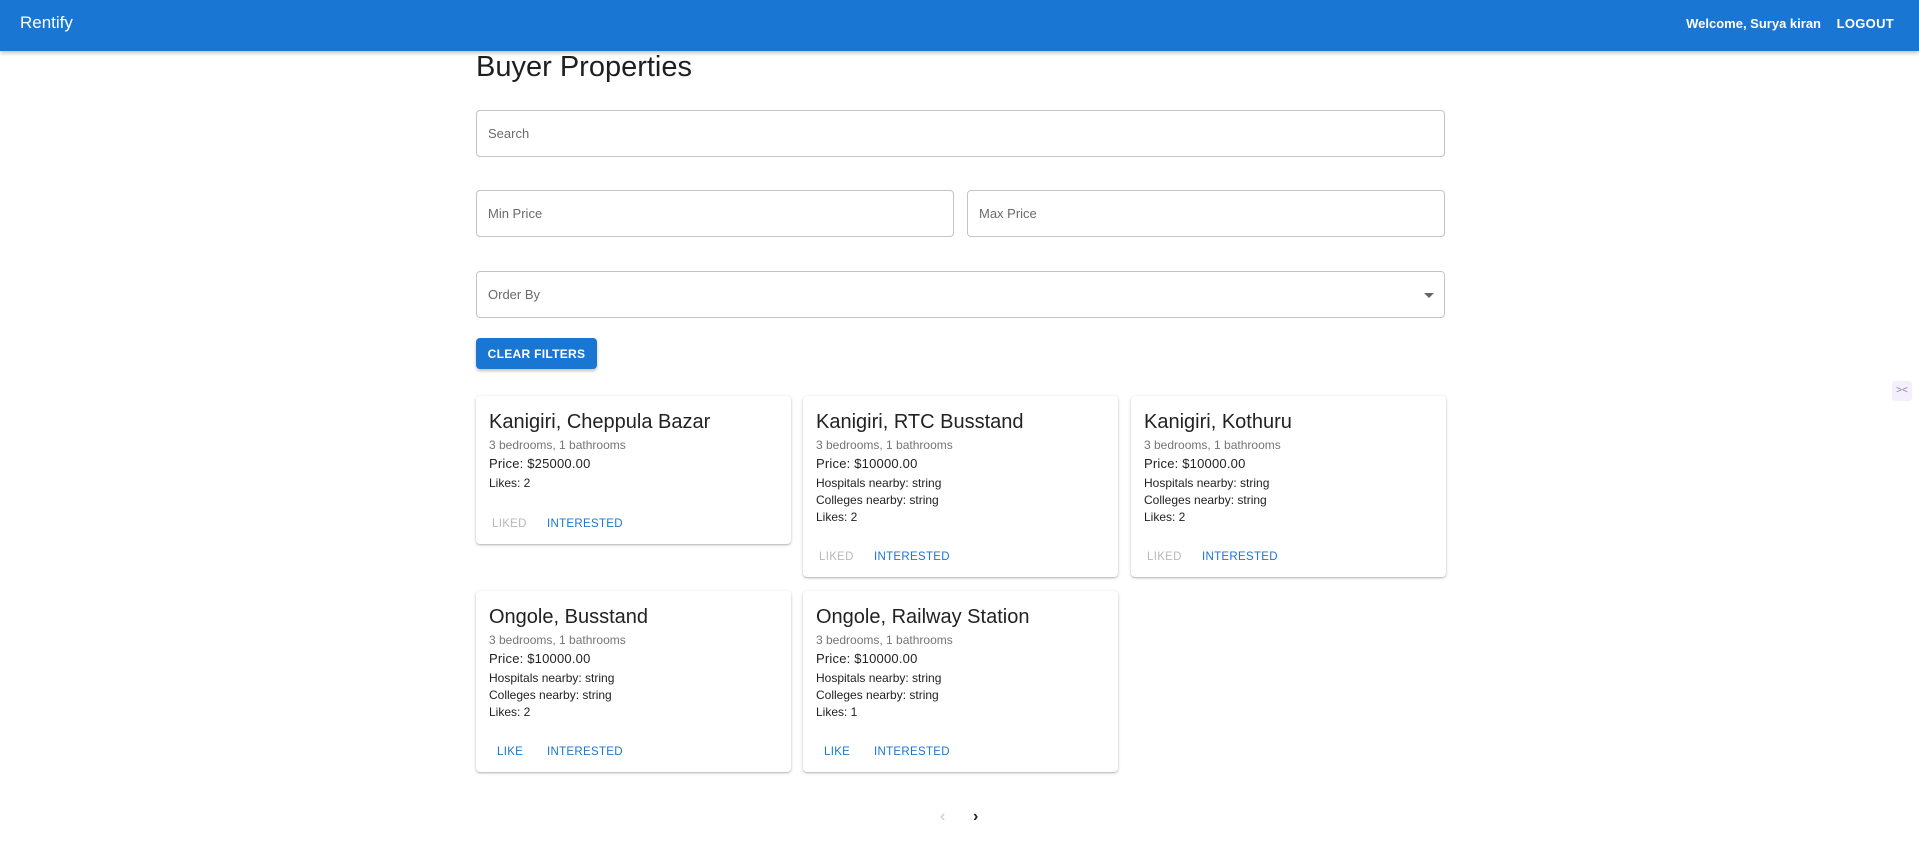 The height and width of the screenshot is (855, 1919). I want to click on order-by-select: Order By, so click(960, 294).